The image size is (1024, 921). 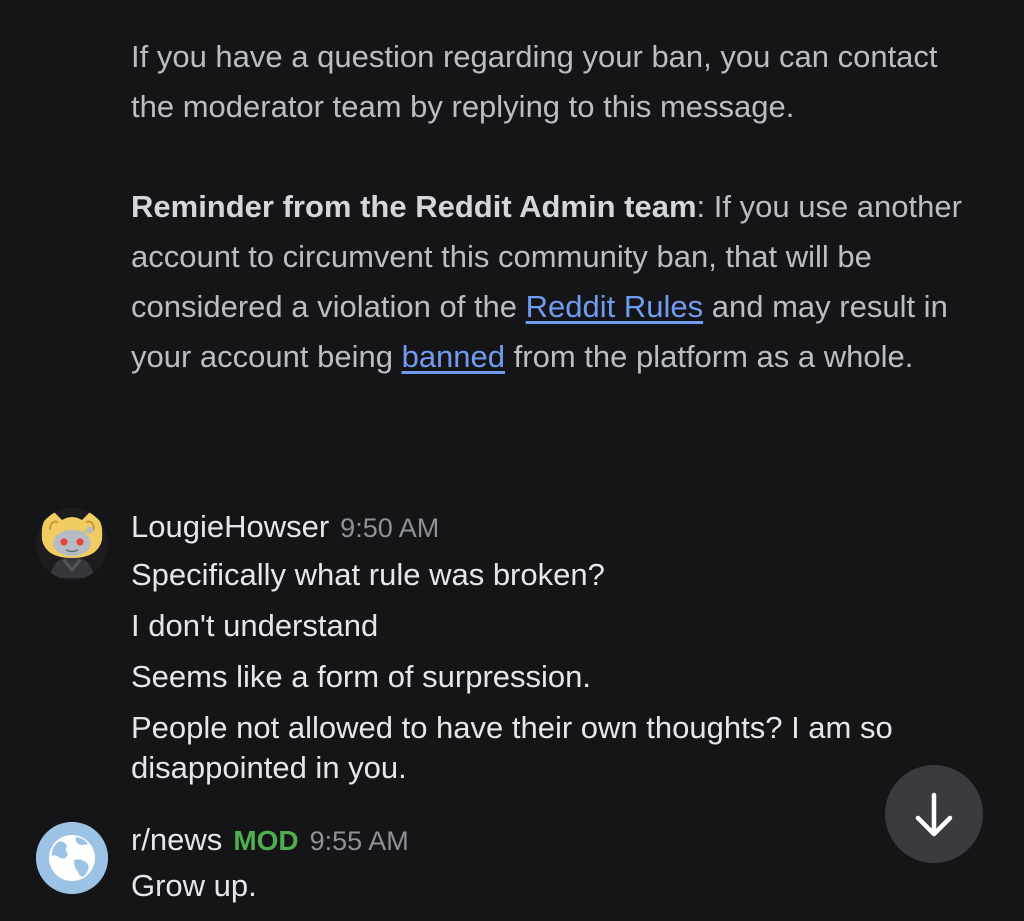 I want to click on arrow-down-icon, so click(x=934, y=814).